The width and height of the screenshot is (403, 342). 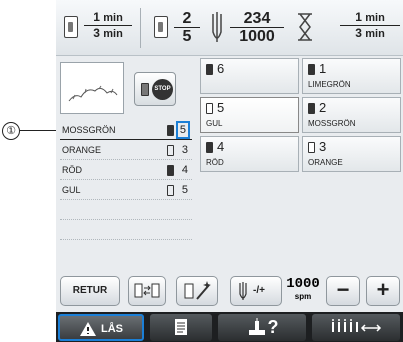 I want to click on thread-name: GUL, so click(x=71, y=190).